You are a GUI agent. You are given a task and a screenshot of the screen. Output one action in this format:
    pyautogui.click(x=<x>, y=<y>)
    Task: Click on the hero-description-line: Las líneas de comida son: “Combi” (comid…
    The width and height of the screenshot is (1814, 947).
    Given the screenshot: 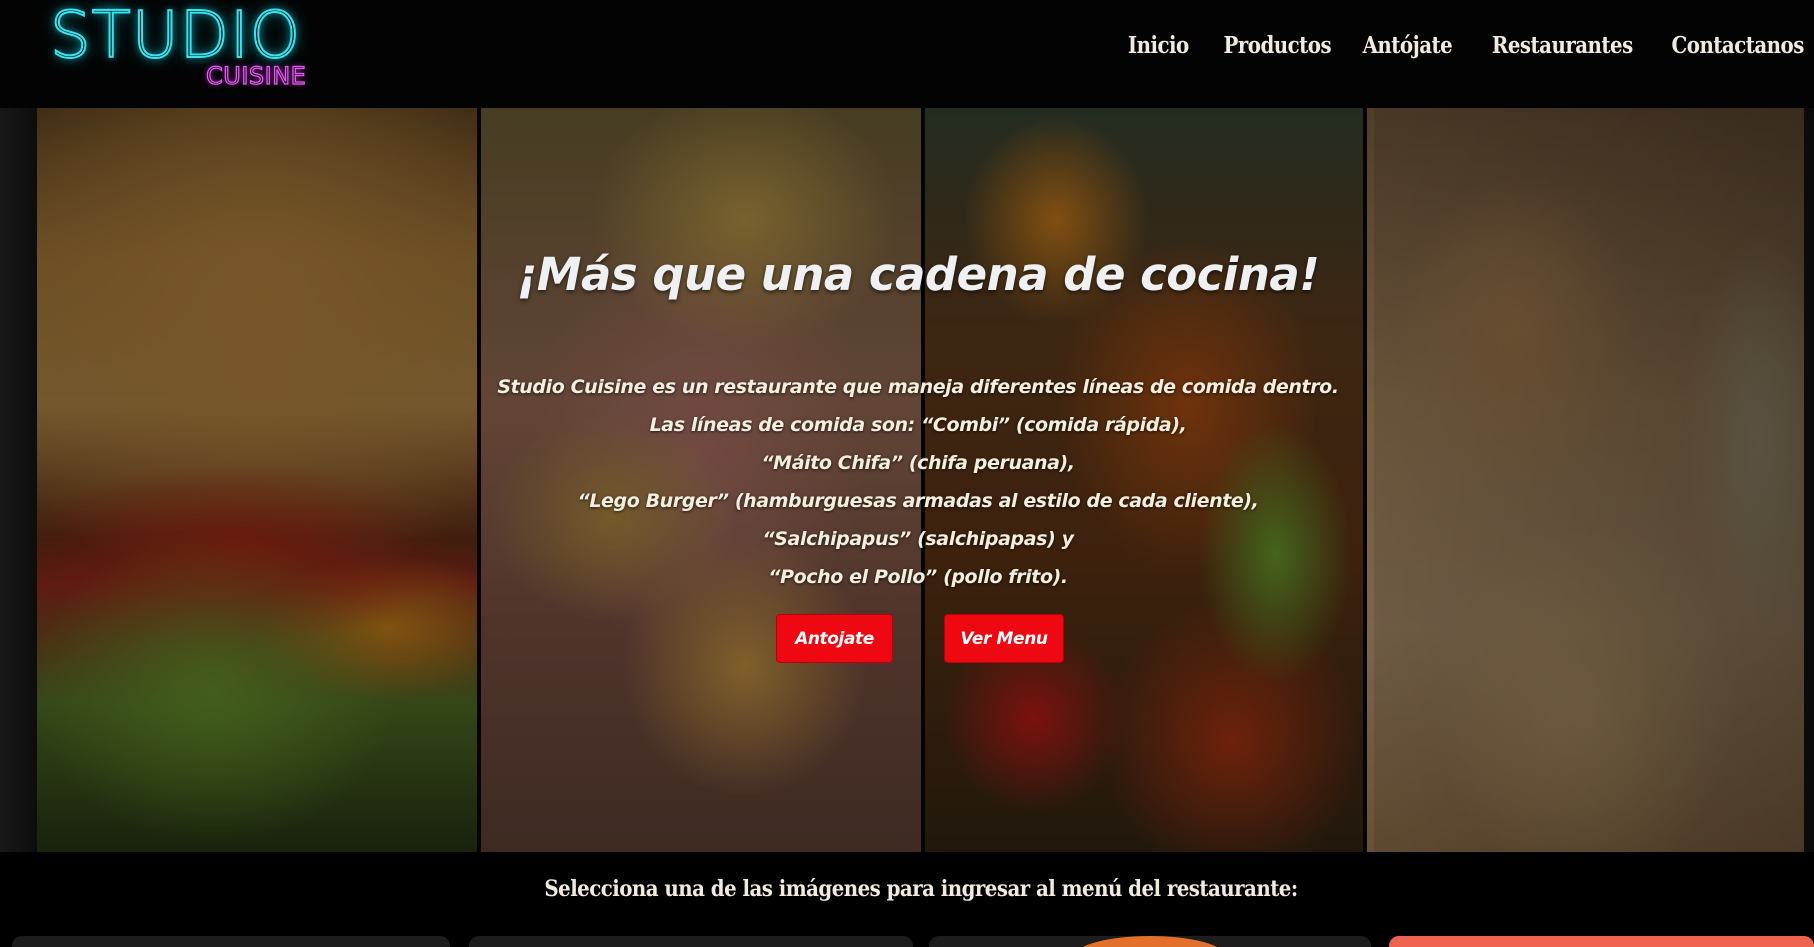 What is the action you would take?
    pyautogui.click(x=918, y=425)
    